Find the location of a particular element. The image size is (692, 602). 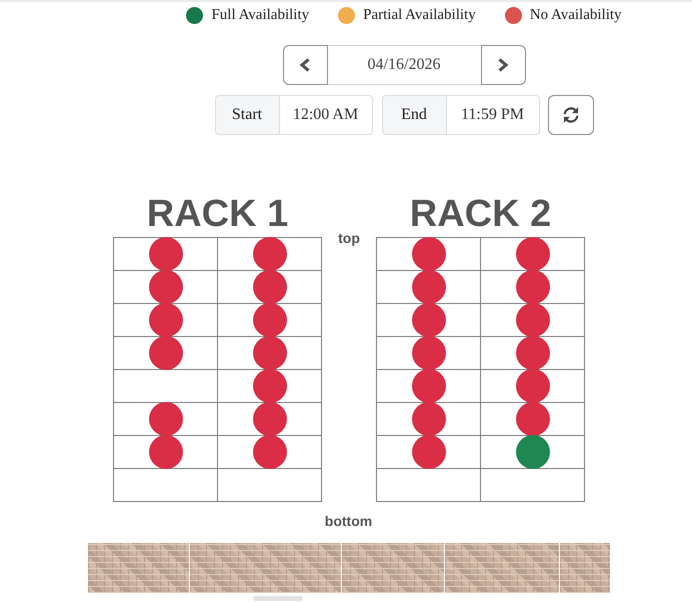

chevron-left-icon is located at coordinates (305, 65).